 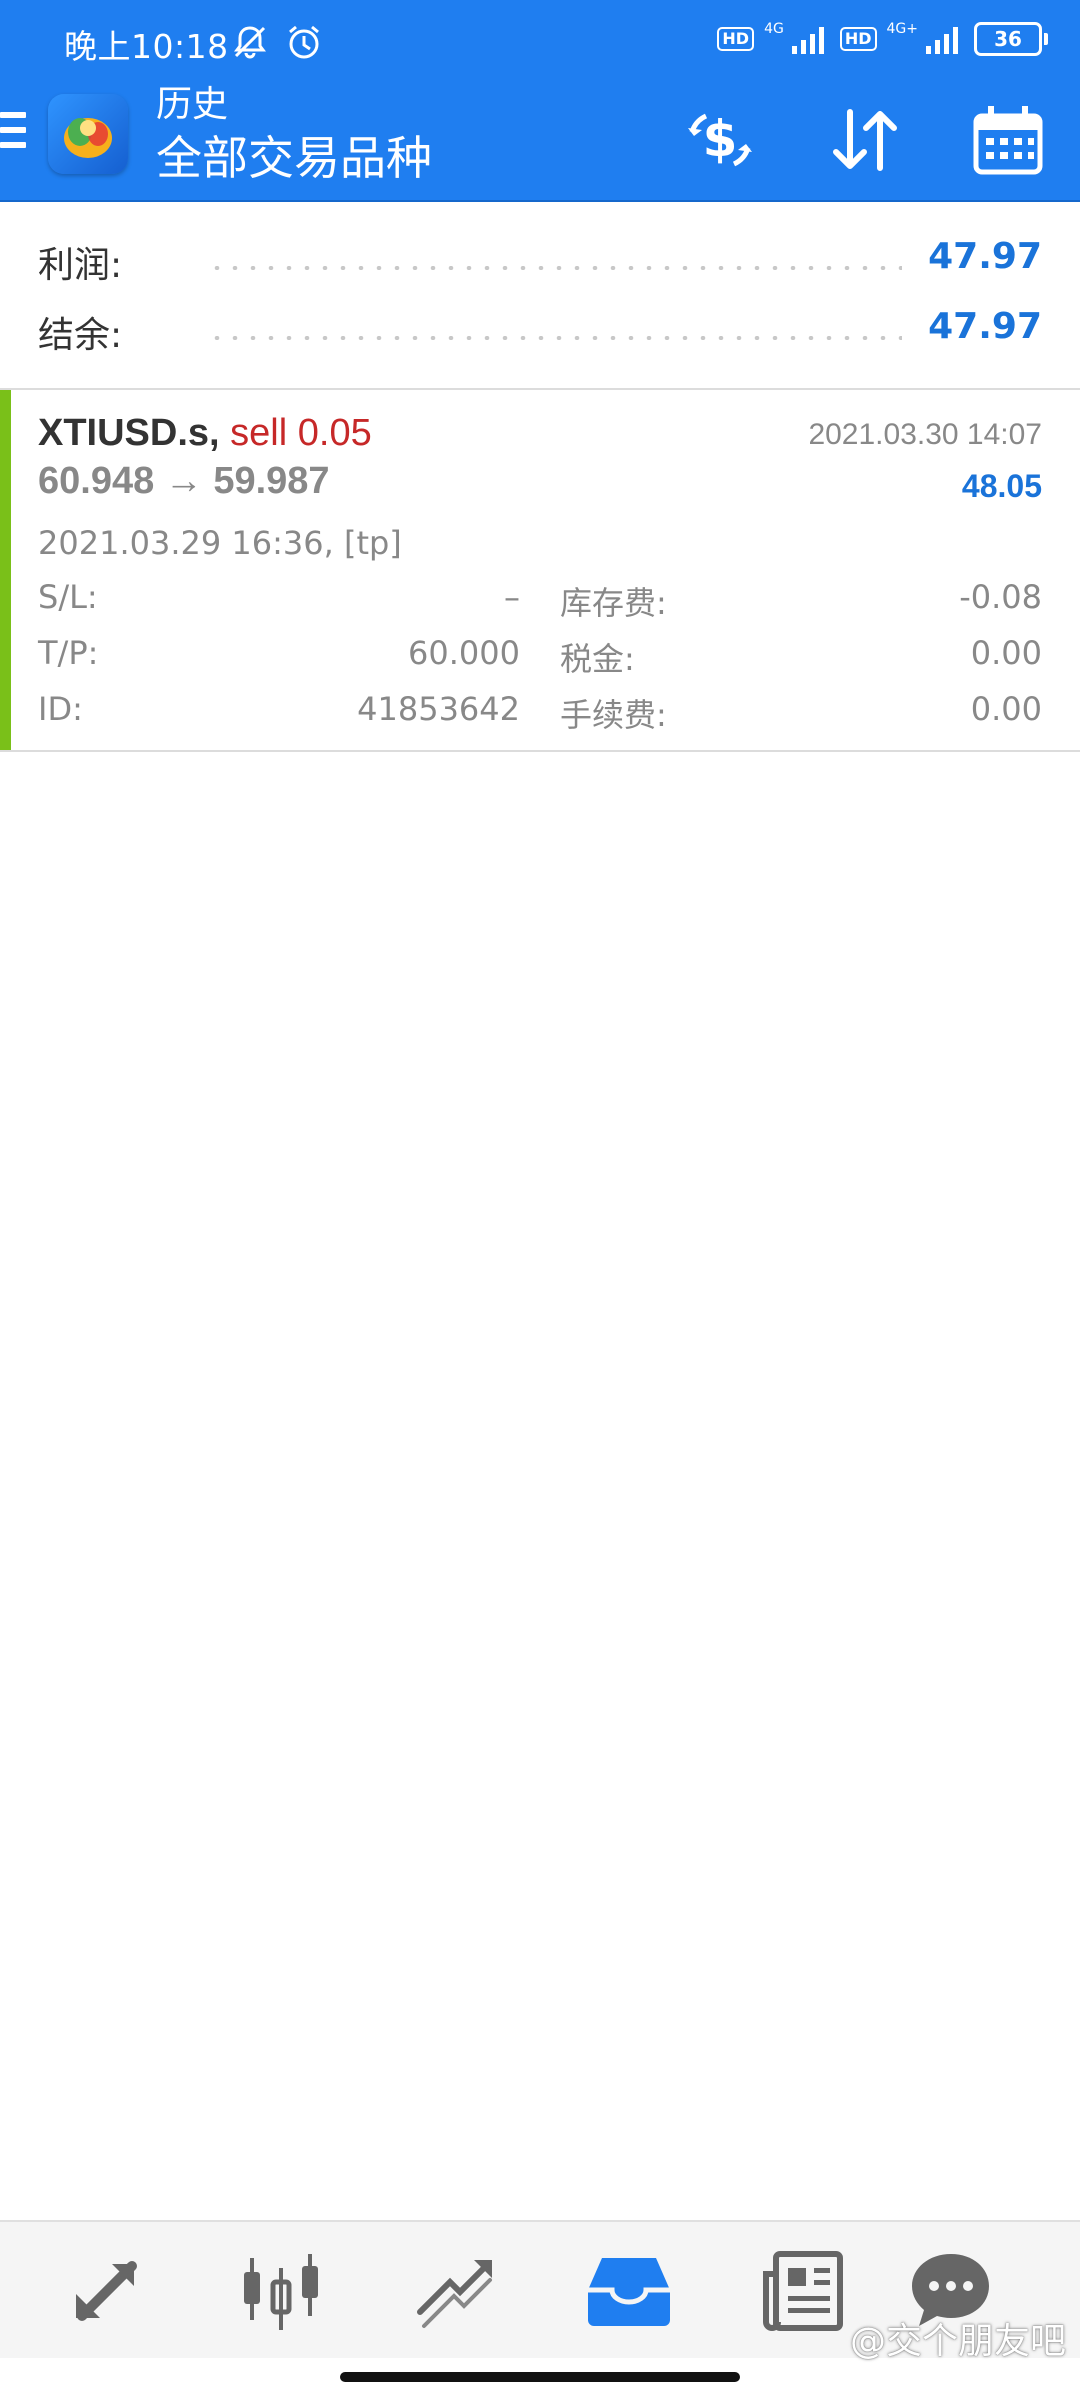 I want to click on balance-label: 结余:, so click(x=80, y=335).